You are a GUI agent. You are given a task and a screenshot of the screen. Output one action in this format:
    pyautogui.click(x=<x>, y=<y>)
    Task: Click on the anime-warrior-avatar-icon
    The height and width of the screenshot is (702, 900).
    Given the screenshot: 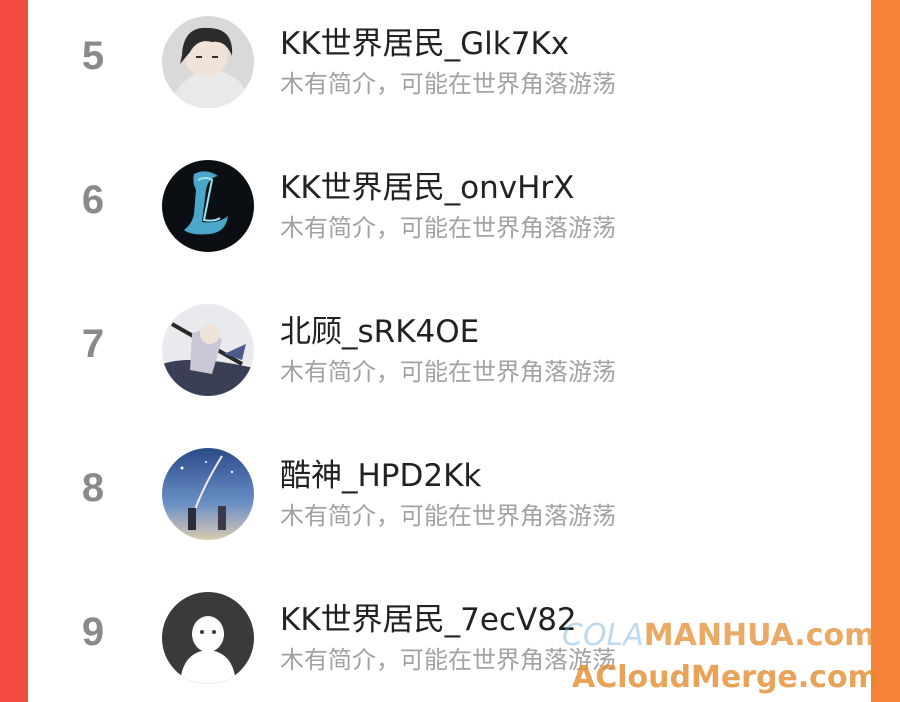 What is the action you would take?
    pyautogui.click(x=208, y=350)
    